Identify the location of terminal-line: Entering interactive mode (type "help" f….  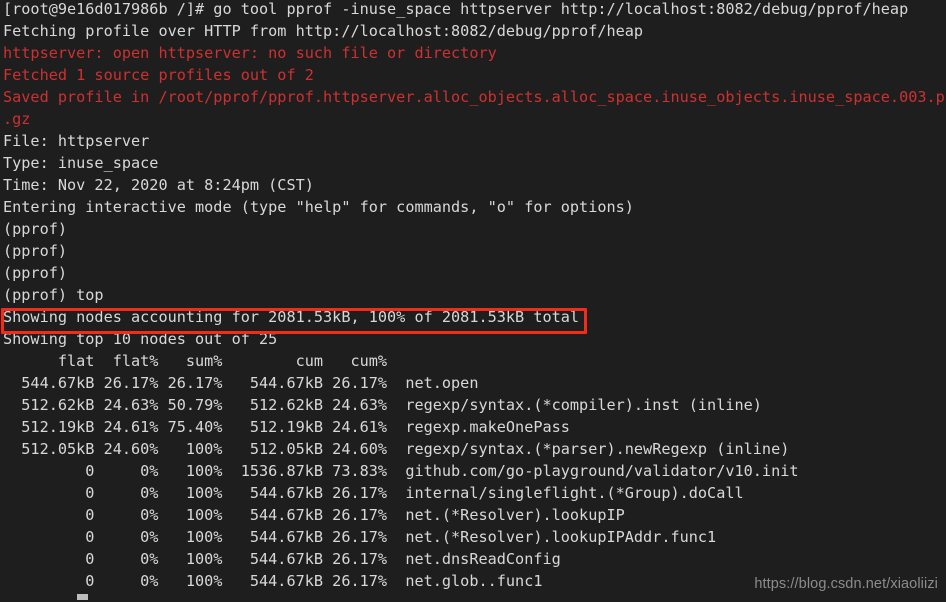
(318, 207).